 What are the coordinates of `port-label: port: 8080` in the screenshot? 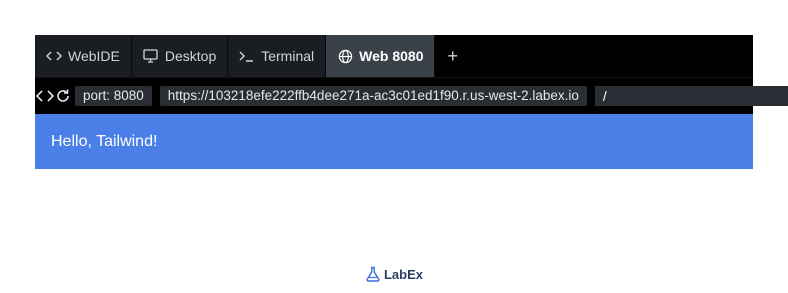 It's located at (113, 96).